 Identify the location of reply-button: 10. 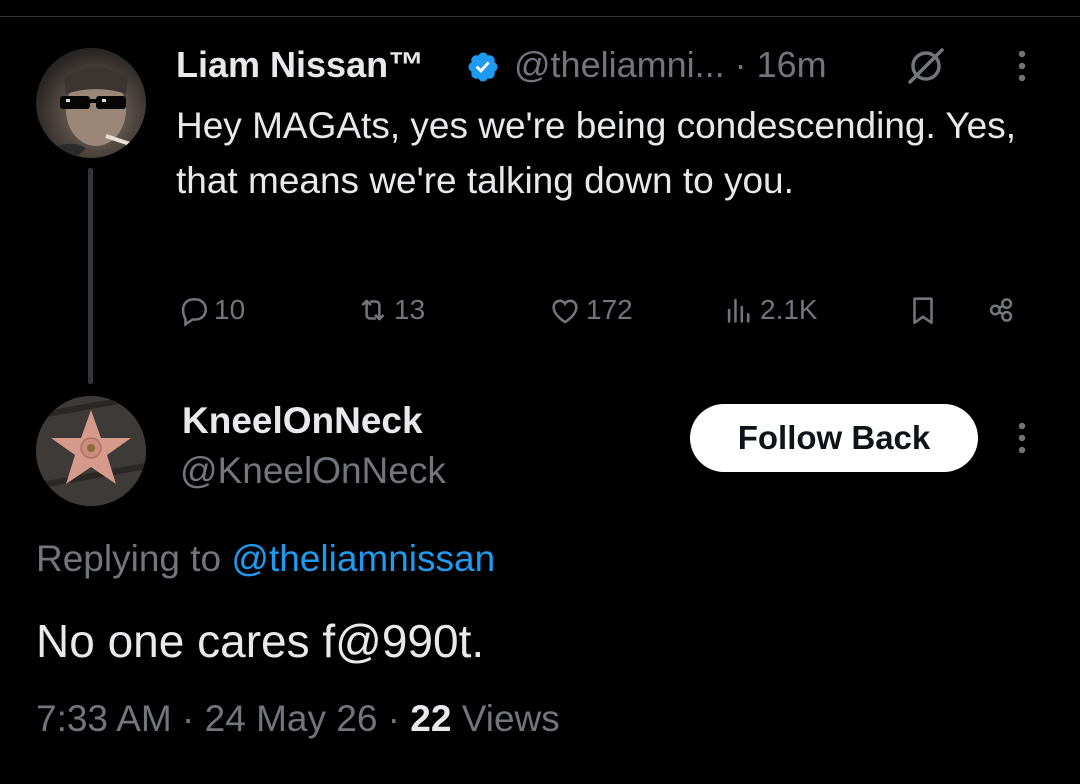
(210, 310).